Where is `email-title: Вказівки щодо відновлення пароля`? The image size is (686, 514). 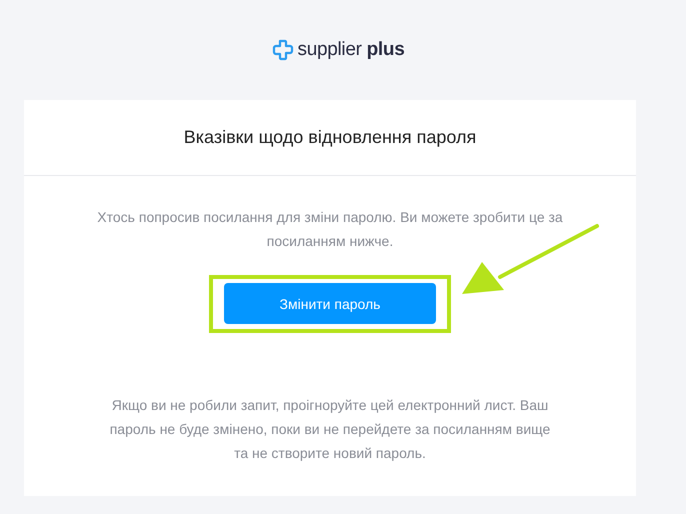
email-title: Вказівки щодо відновлення пароля is located at coordinates (330, 137).